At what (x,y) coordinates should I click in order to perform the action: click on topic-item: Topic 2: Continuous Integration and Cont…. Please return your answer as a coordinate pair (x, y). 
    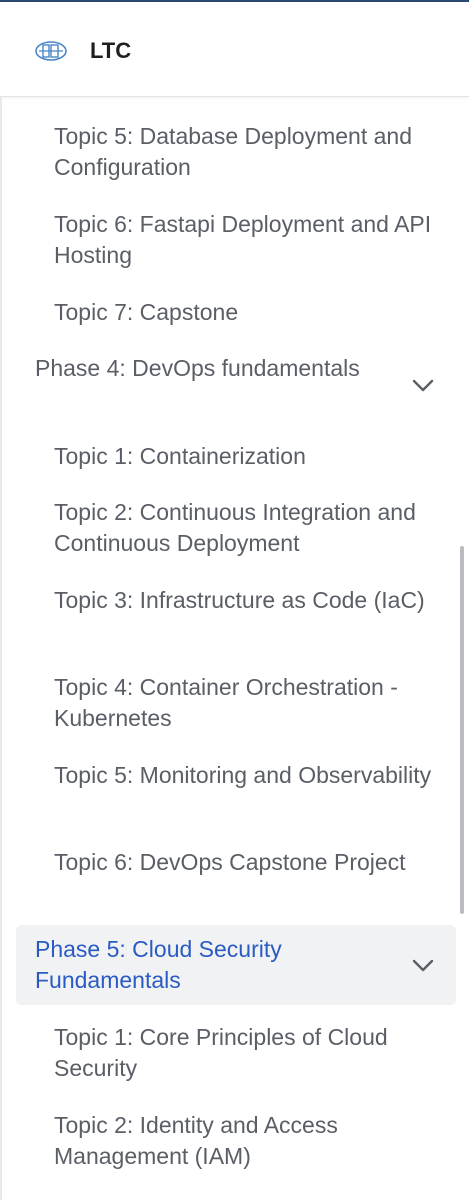
    Looking at the image, I should click on (249, 528).